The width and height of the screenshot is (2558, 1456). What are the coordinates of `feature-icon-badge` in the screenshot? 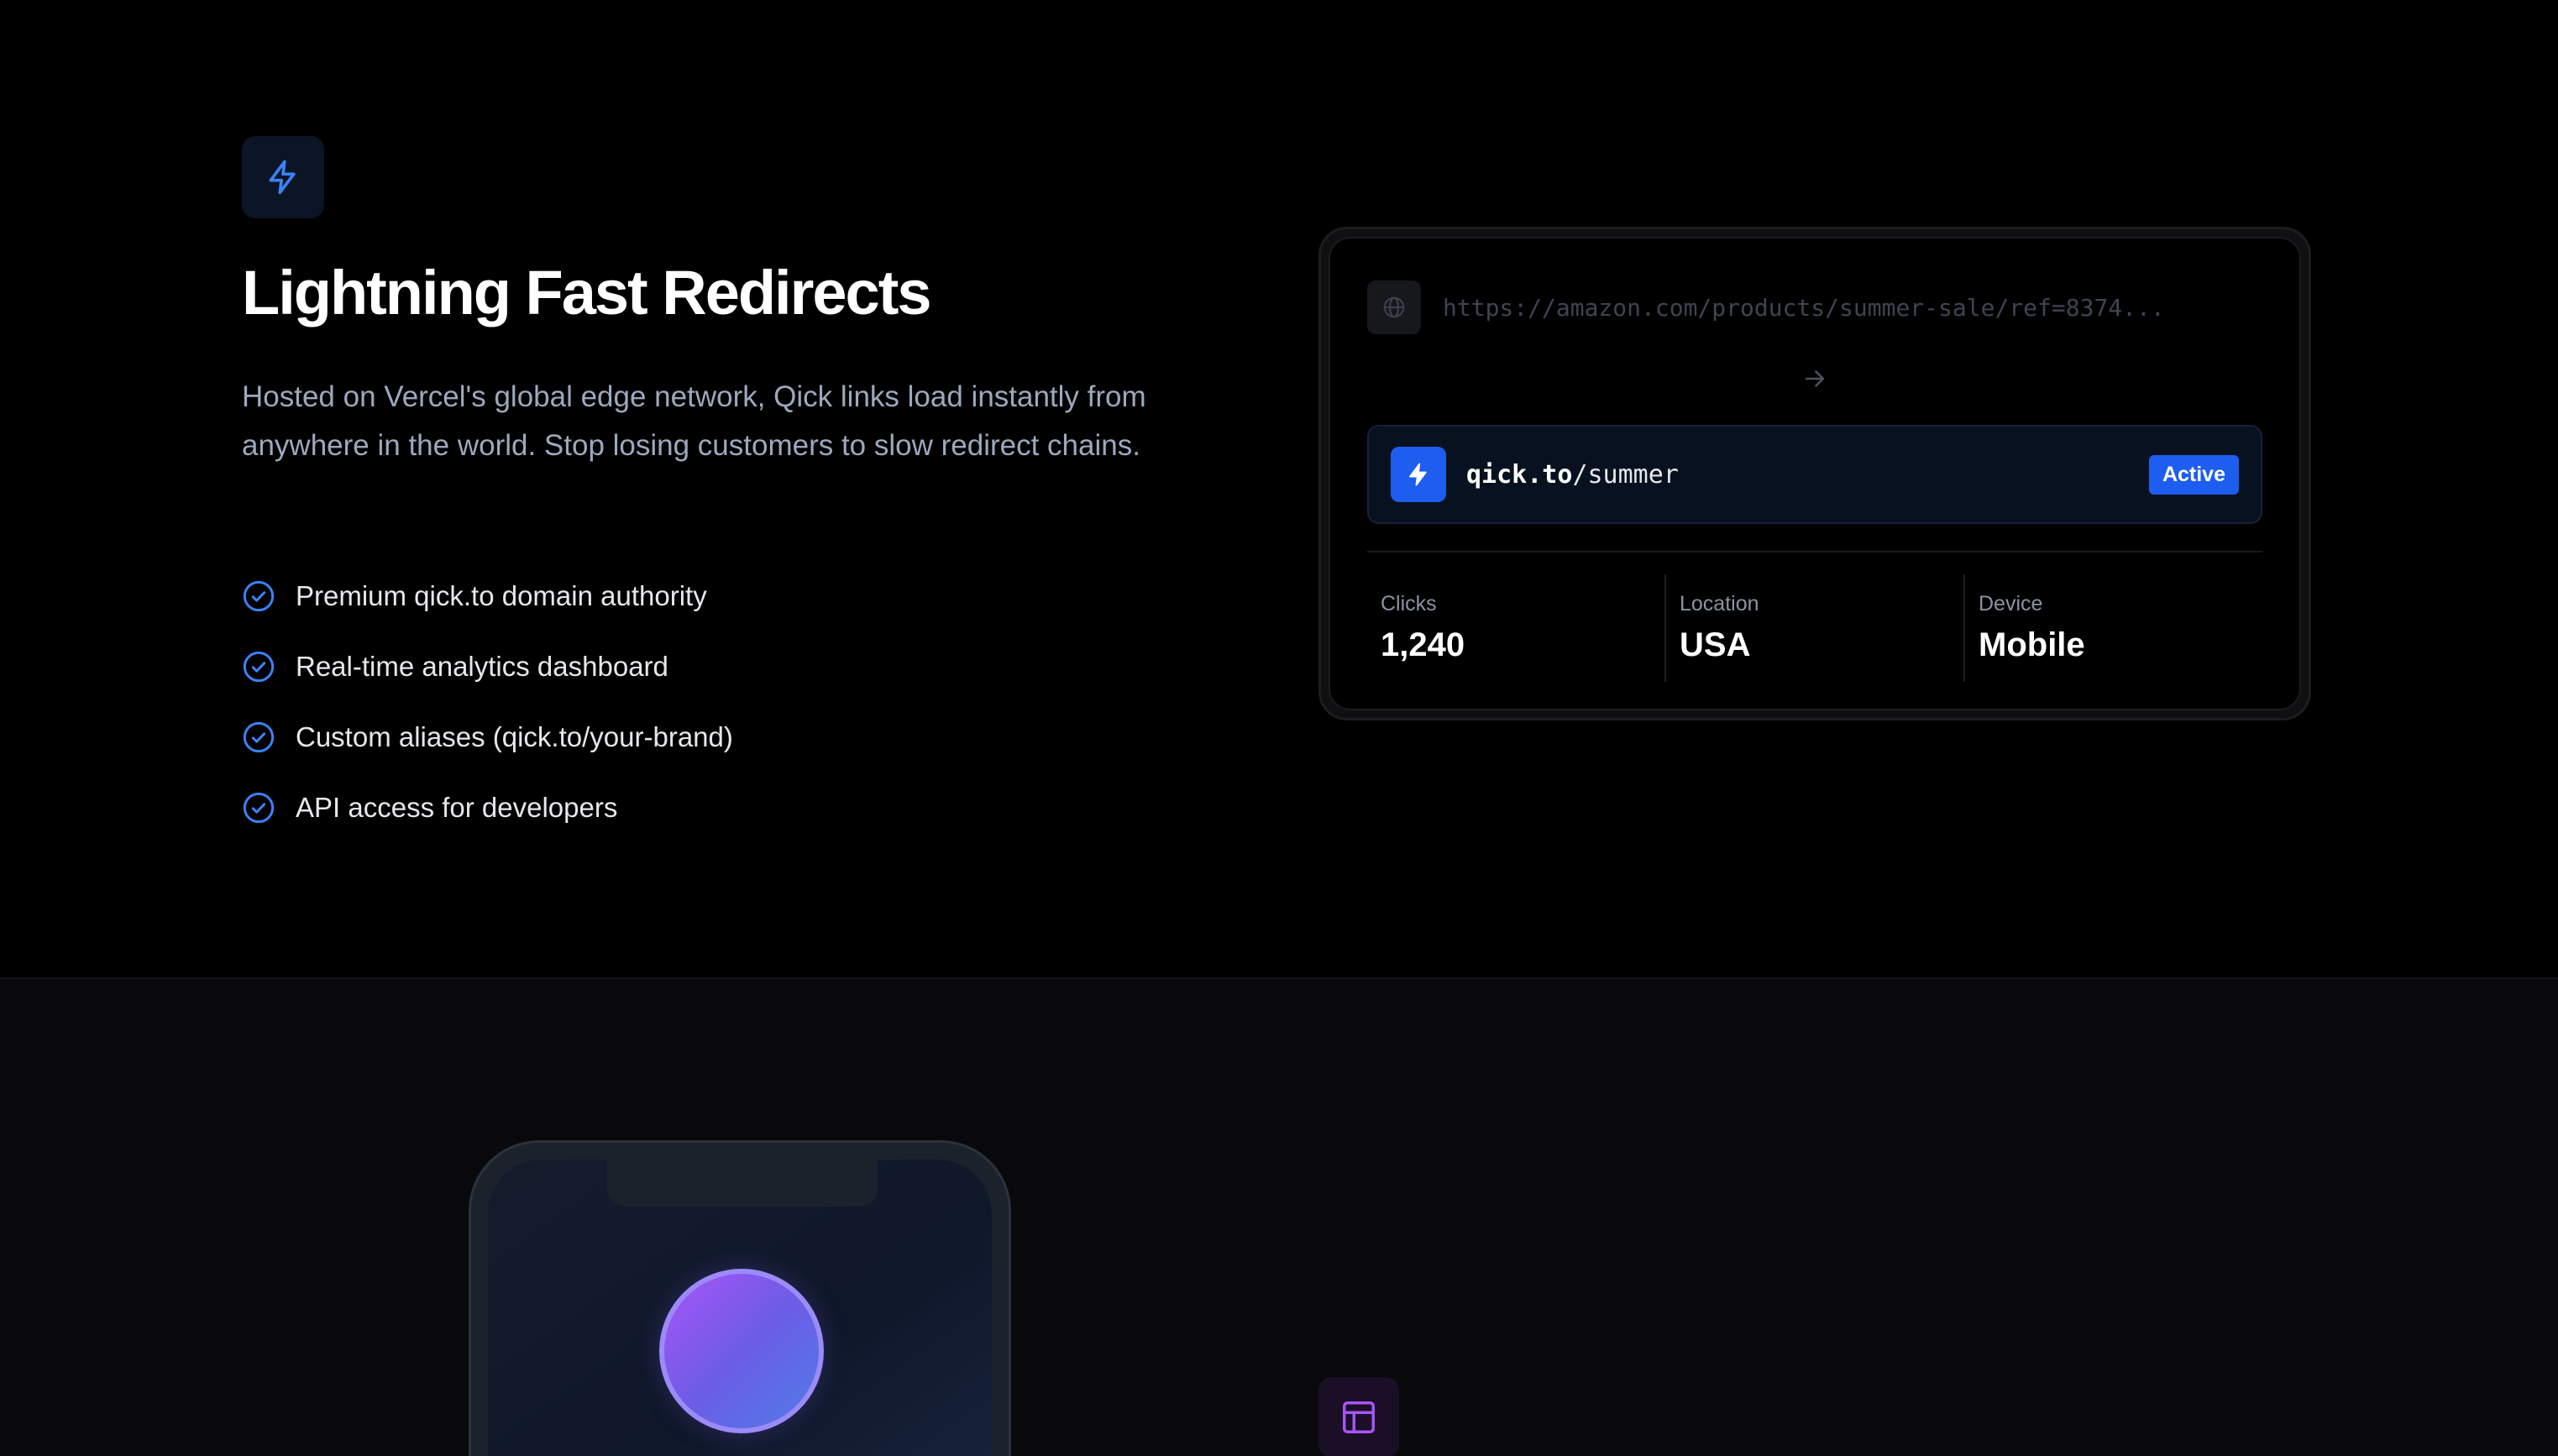 It's located at (283, 177).